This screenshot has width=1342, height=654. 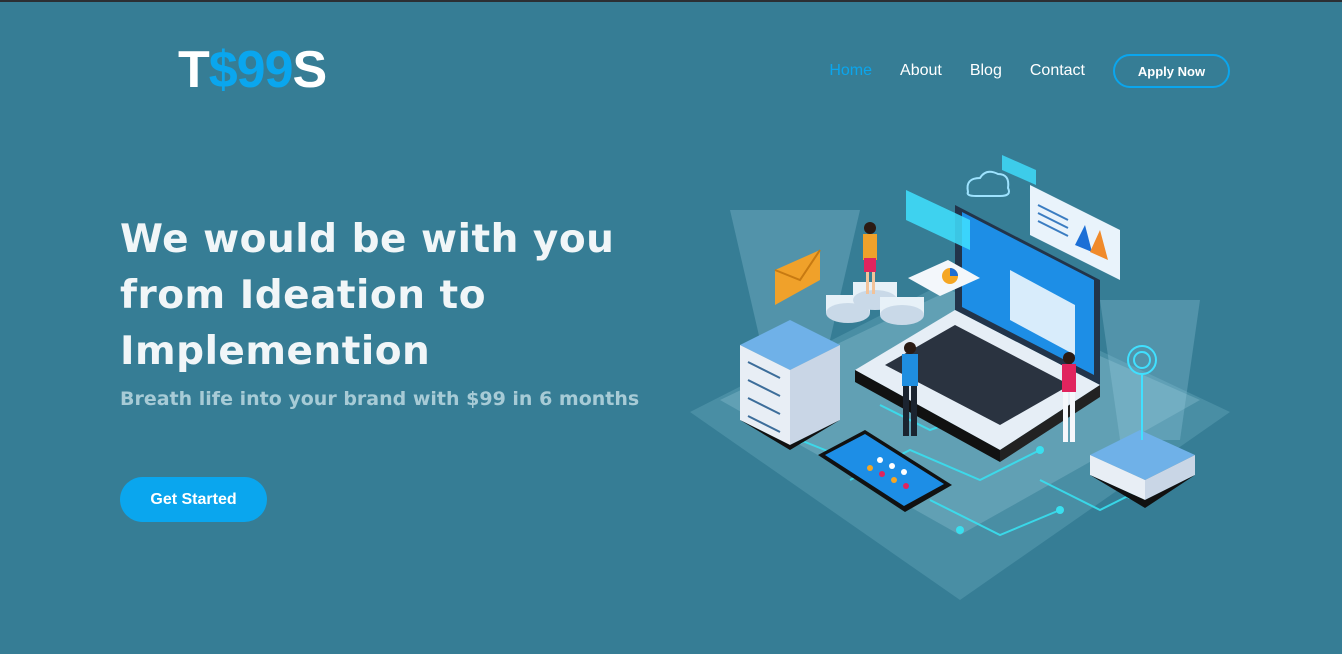 What do you see at coordinates (1171, 71) in the screenshot?
I see `apply-now-button: Apply Now` at bounding box center [1171, 71].